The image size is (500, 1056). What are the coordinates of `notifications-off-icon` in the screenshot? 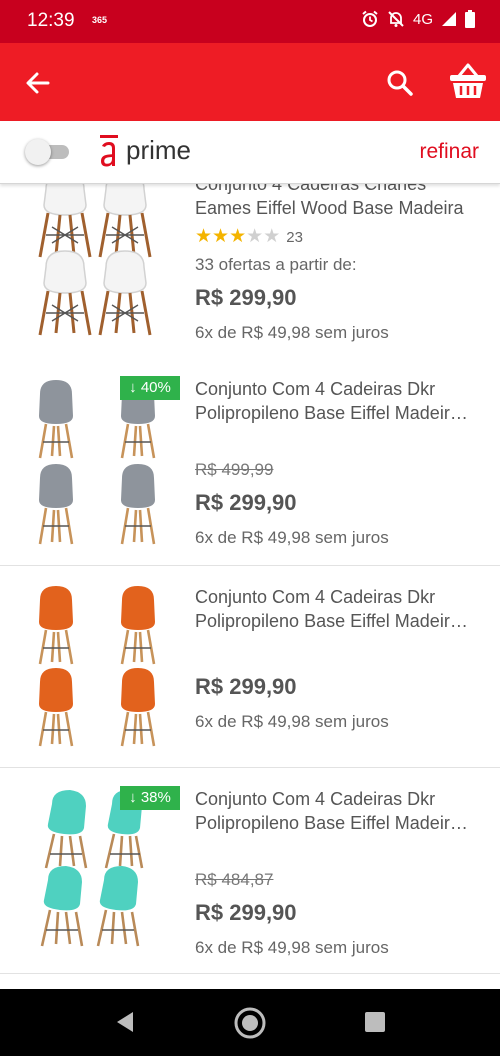 It's located at (396, 19).